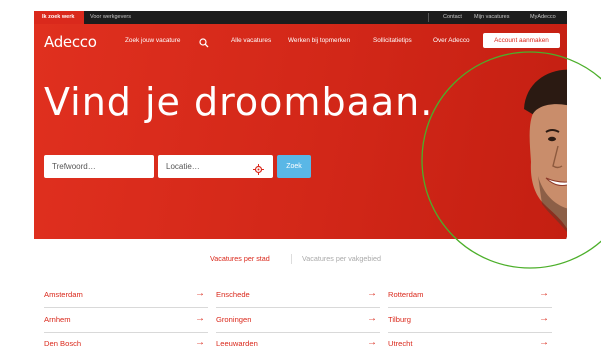  What do you see at coordinates (399, 319) in the screenshot?
I see `city-name: Tilburg` at bounding box center [399, 319].